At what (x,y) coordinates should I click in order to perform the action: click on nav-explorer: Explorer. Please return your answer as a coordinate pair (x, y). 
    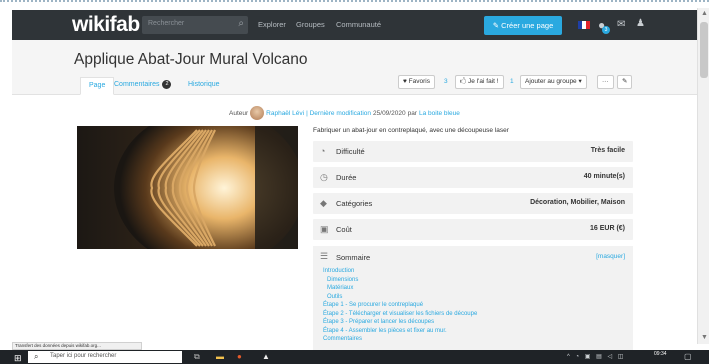
    Looking at the image, I should click on (272, 24).